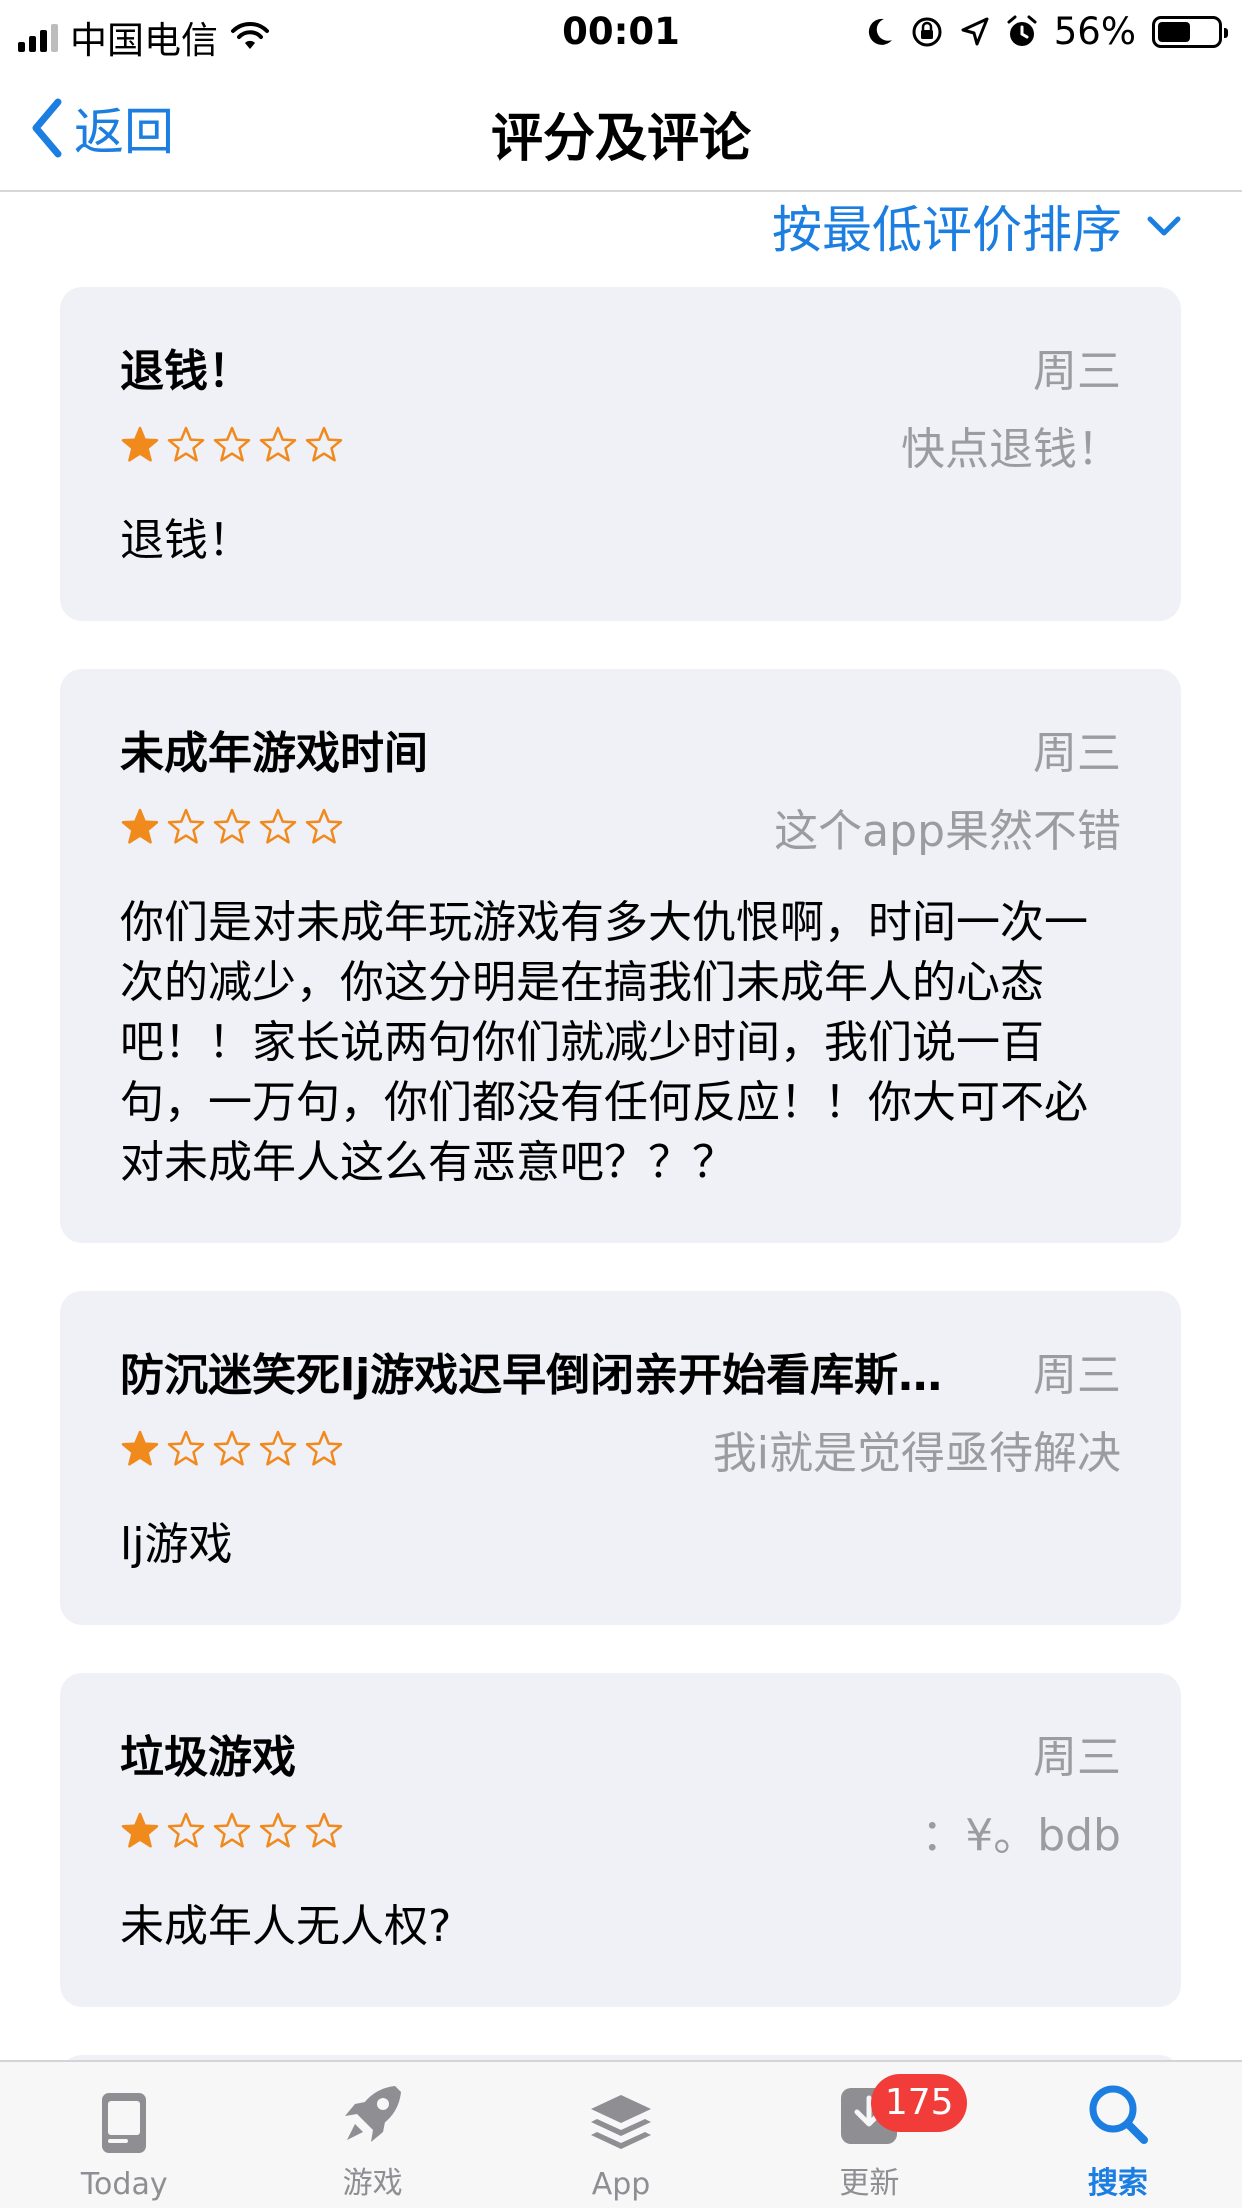 The width and height of the screenshot is (1242, 2208). I want to click on tab-label: 搜索, so click(1117, 2183).